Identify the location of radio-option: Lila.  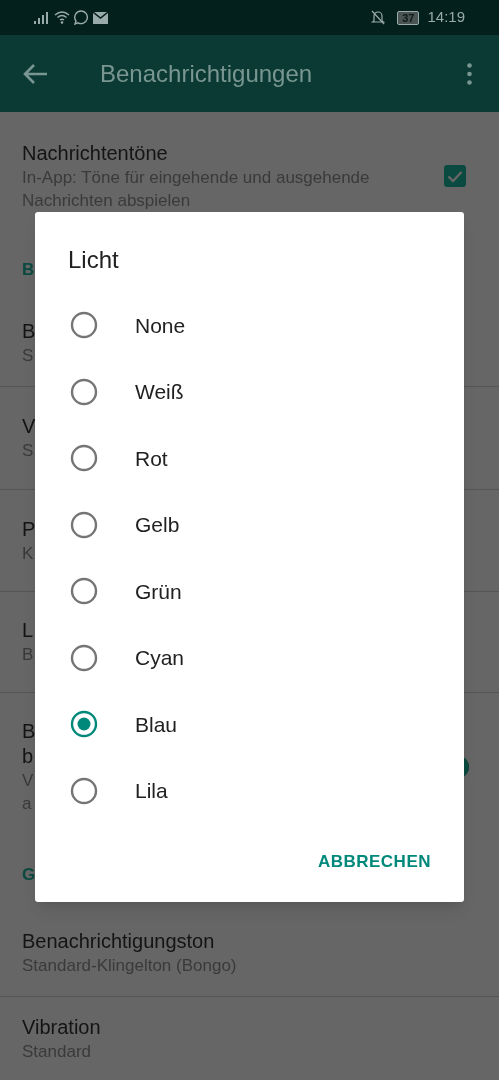
(249, 790).